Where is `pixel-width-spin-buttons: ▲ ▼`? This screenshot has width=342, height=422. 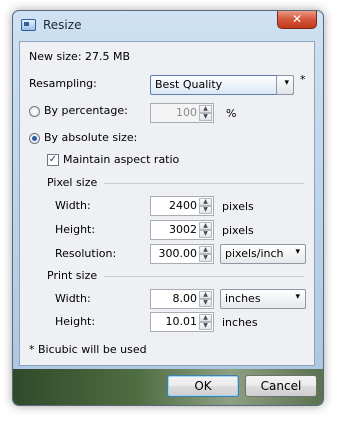 pixel-width-spin-buttons: ▲ ▼ is located at coordinates (205, 206).